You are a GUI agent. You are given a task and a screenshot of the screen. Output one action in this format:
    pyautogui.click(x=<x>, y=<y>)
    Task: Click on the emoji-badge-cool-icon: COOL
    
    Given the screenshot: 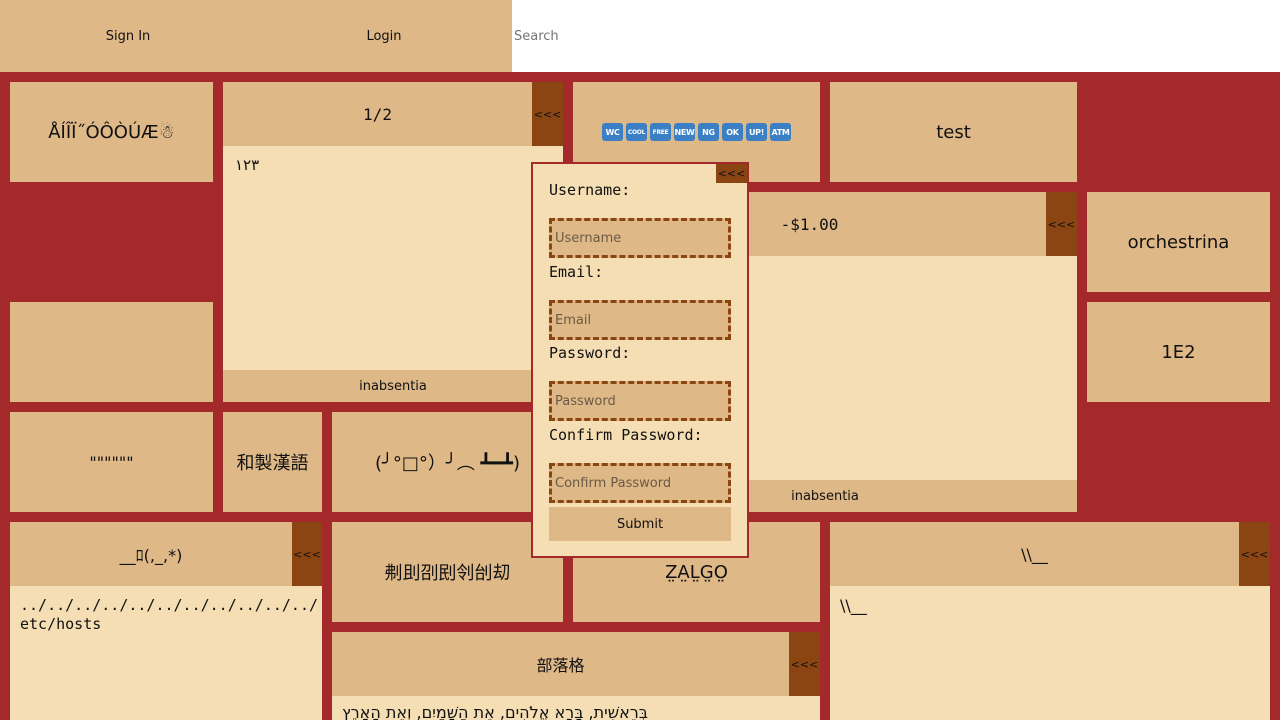 What is the action you would take?
    pyautogui.click(x=636, y=132)
    